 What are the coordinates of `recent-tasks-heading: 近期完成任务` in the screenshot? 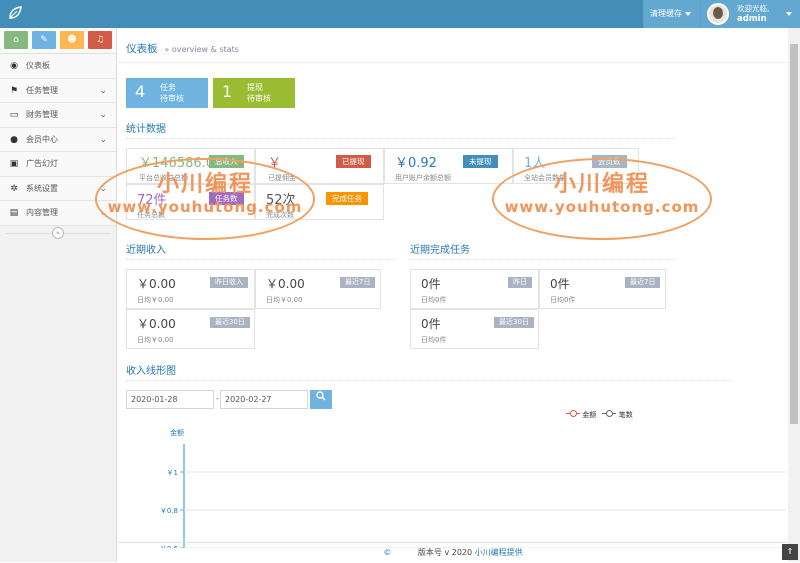 It's located at (543, 250).